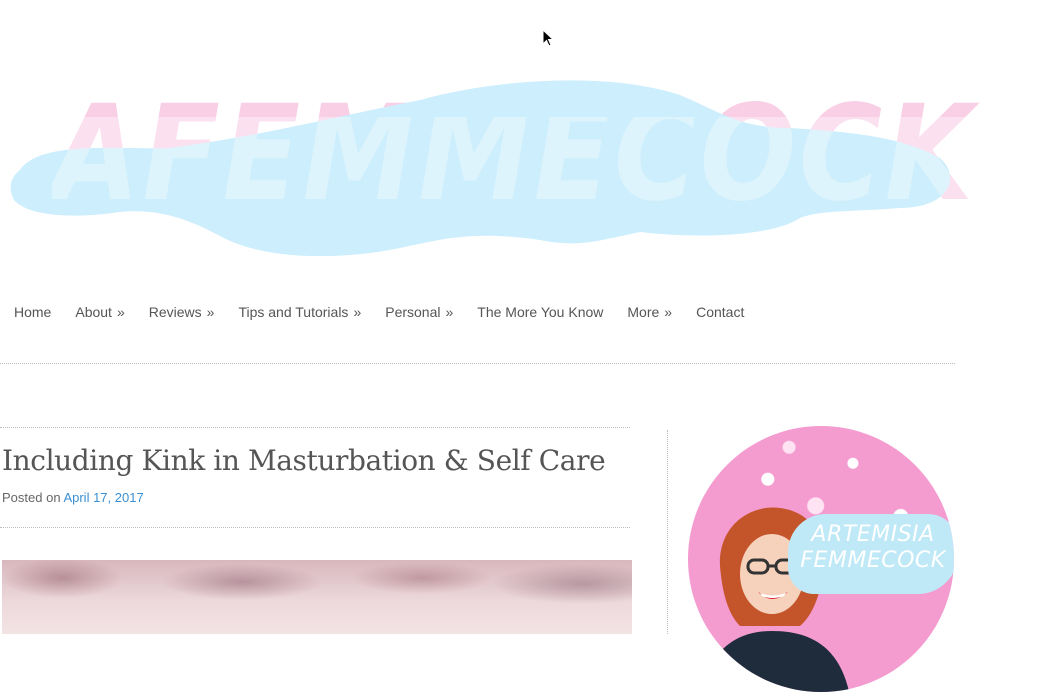 This screenshot has width=1058, height=692. What do you see at coordinates (643, 312) in the screenshot?
I see `nav-item-label: More` at bounding box center [643, 312].